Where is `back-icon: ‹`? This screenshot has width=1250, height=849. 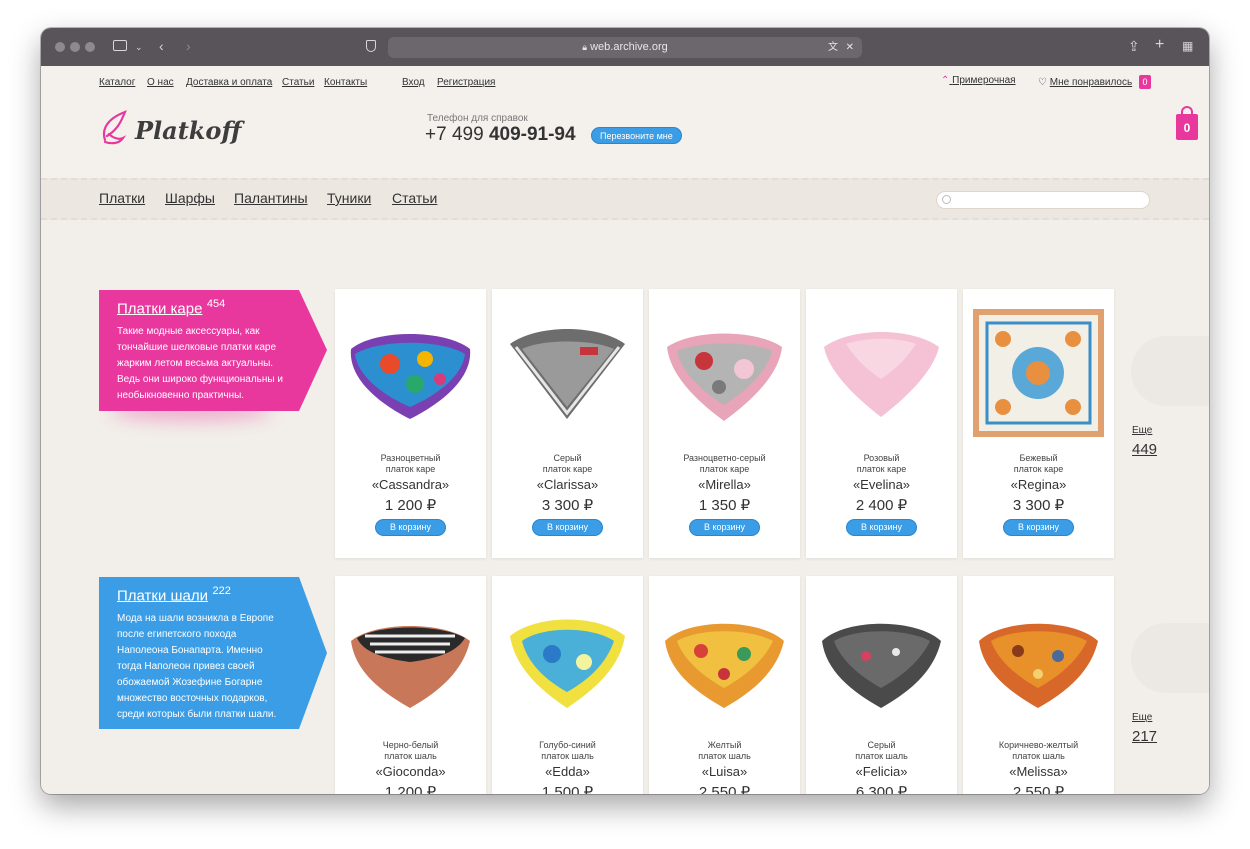
back-icon: ‹ is located at coordinates (161, 46).